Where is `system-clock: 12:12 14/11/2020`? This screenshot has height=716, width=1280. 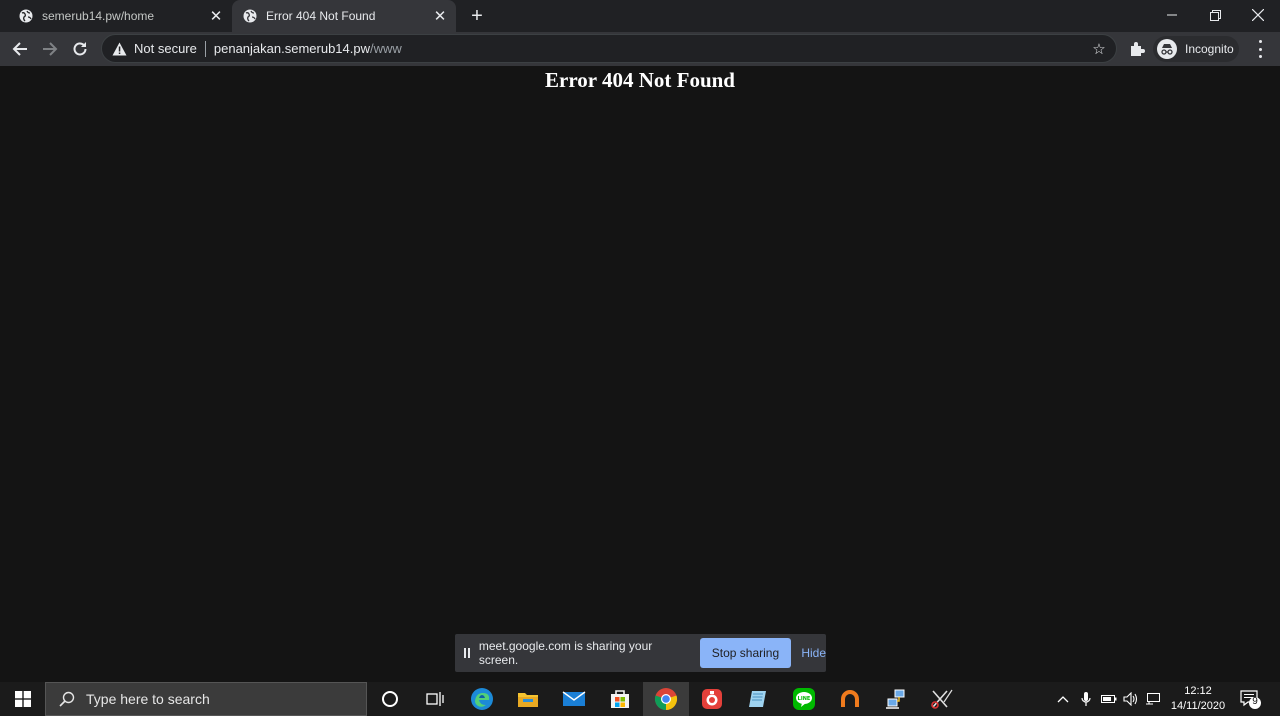
system-clock: 12:12 14/11/2020 is located at coordinates (1198, 699).